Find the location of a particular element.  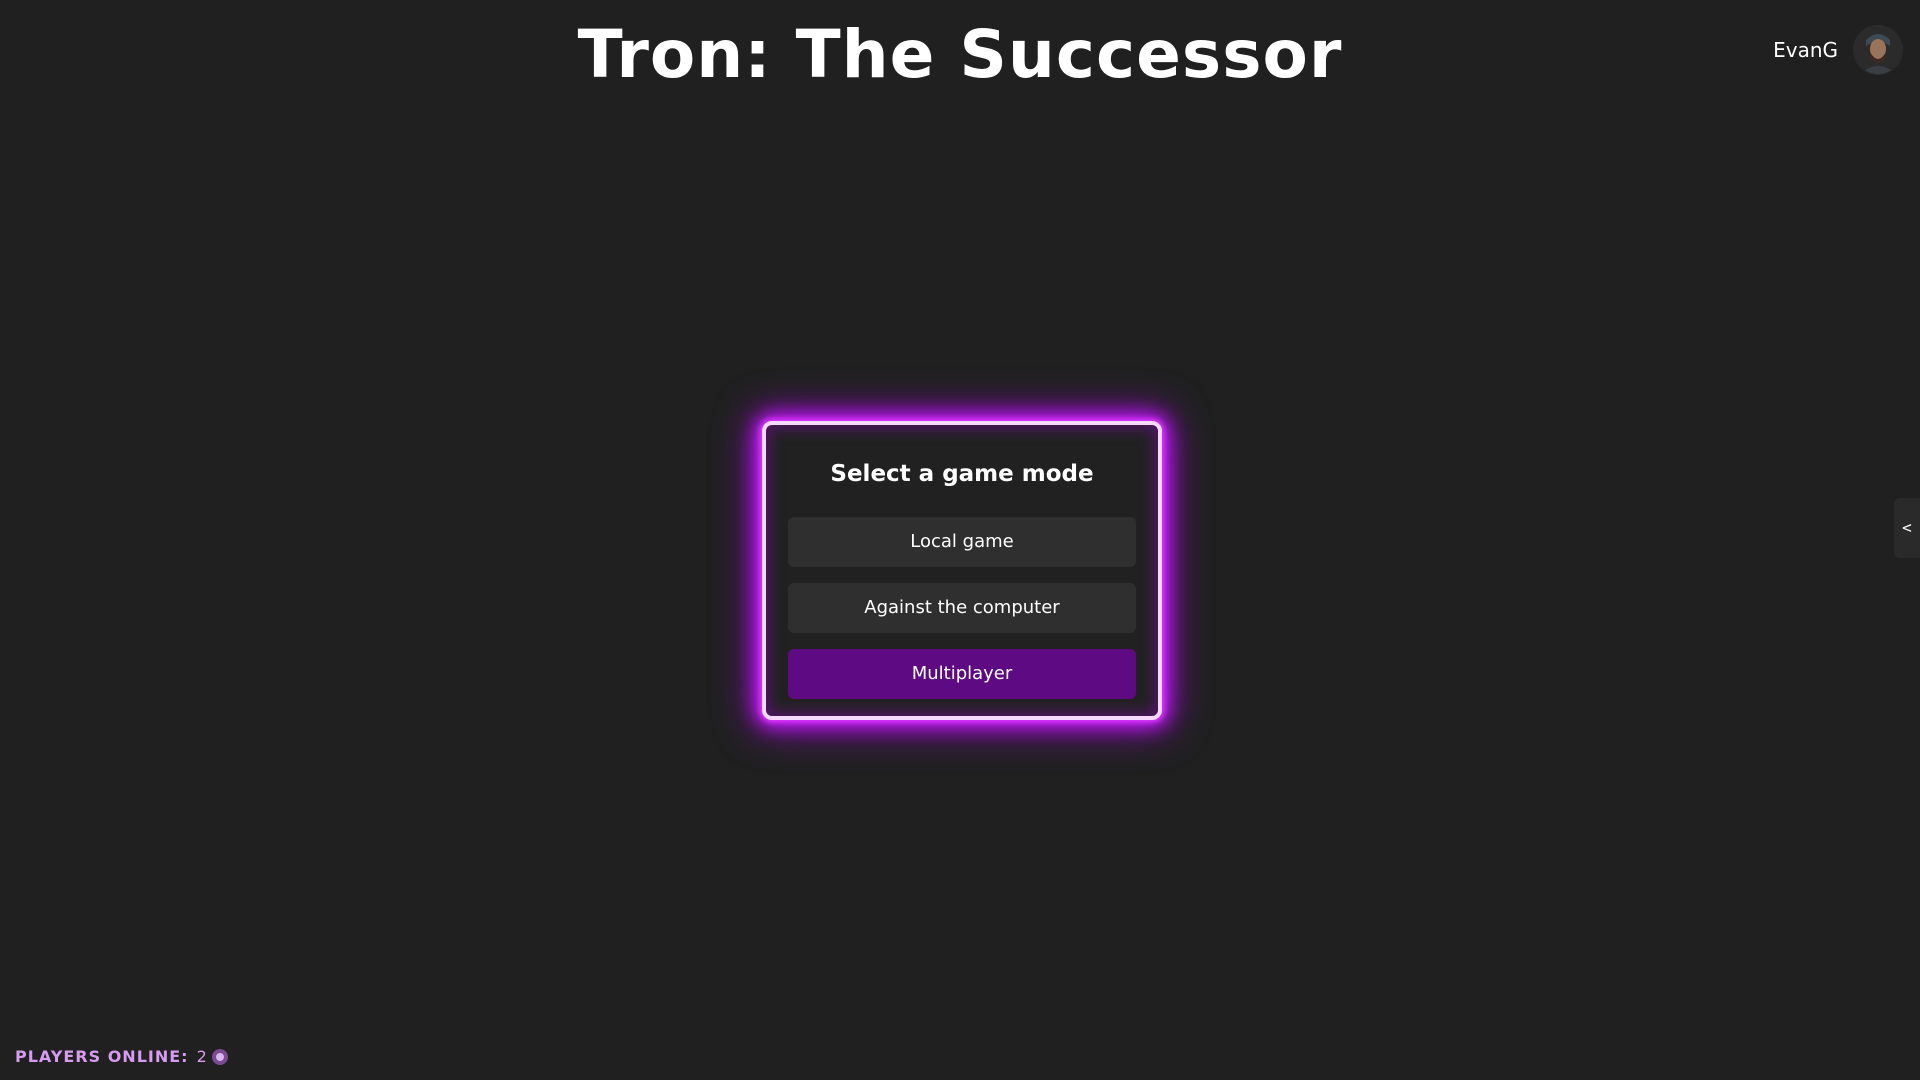

dialog-title: Select a game mode is located at coordinates (962, 474).